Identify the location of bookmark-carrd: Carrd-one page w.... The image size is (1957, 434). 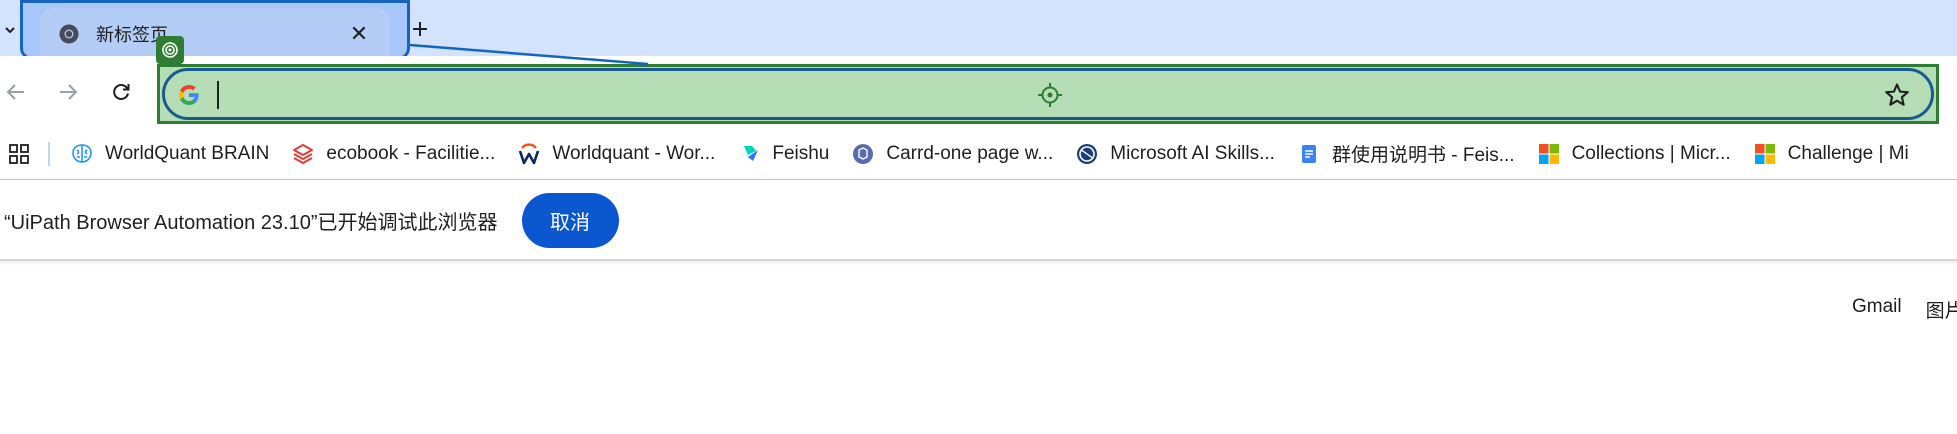
(952, 154).